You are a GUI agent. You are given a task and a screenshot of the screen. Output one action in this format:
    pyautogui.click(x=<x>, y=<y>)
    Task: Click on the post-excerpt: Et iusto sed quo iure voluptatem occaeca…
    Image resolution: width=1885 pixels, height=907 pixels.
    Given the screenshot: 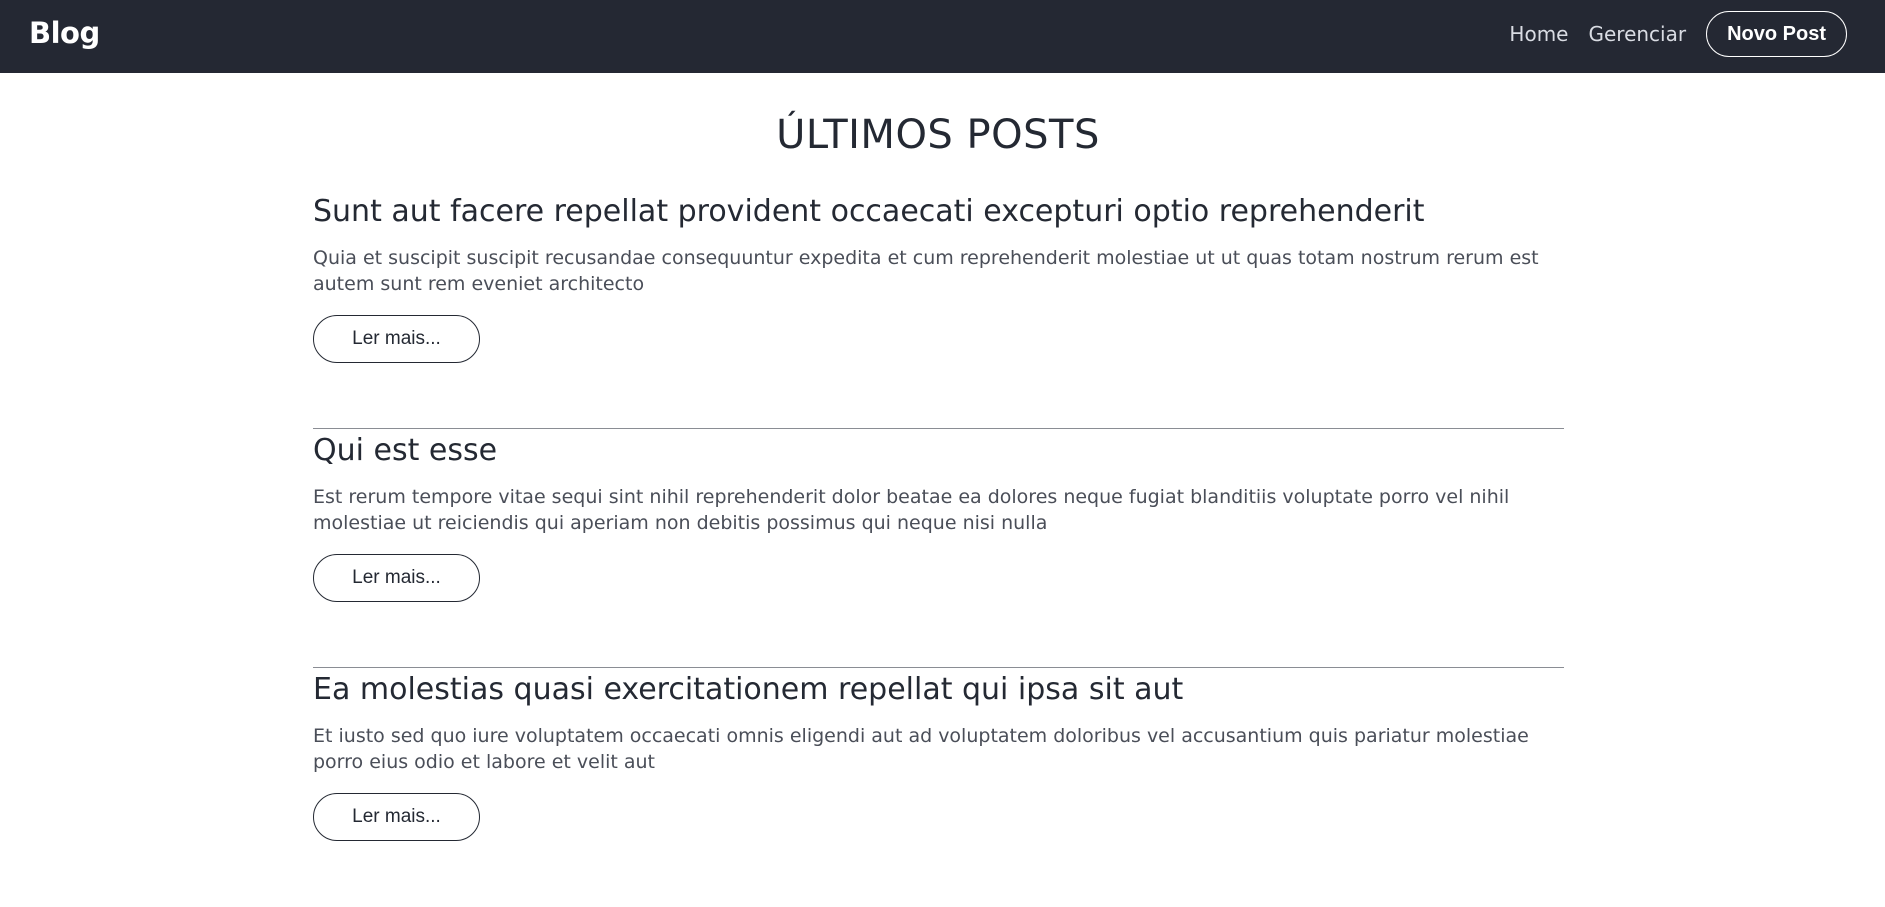 What is the action you would take?
    pyautogui.click(x=921, y=749)
    